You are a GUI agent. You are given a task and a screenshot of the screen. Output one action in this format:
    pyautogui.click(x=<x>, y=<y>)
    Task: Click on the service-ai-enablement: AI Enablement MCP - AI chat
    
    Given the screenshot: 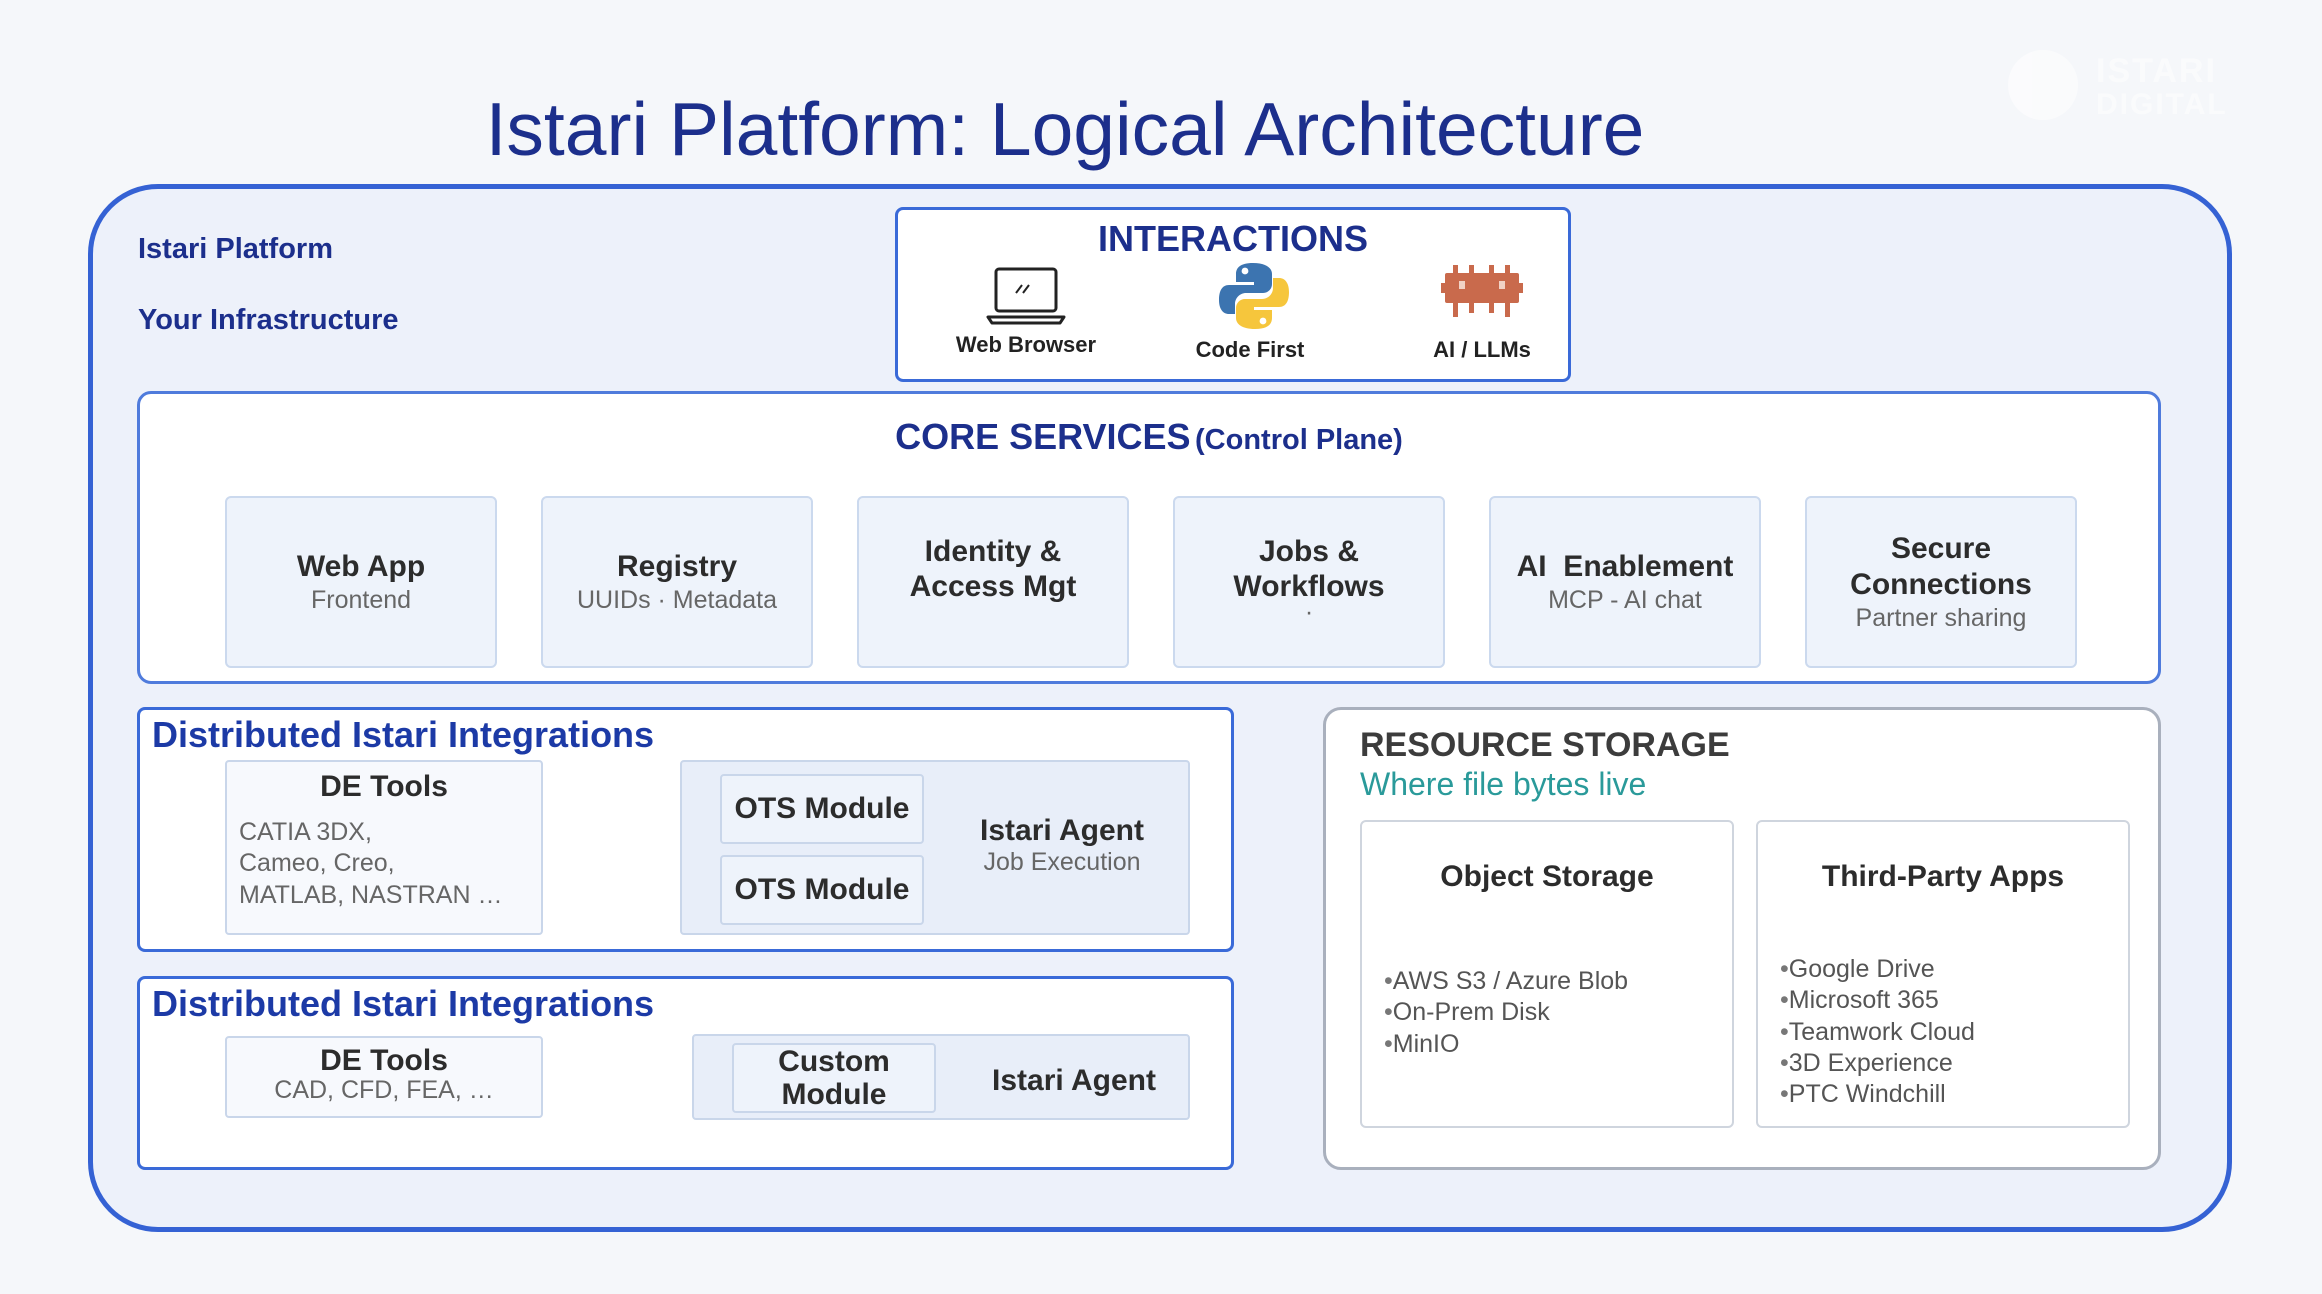 What is the action you would take?
    pyautogui.click(x=1625, y=582)
    